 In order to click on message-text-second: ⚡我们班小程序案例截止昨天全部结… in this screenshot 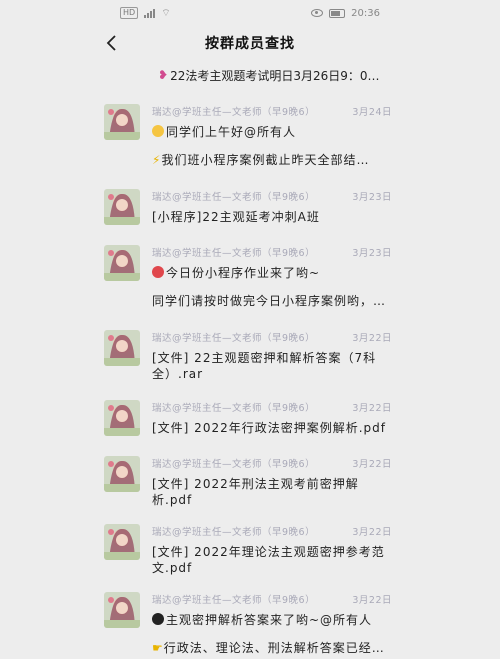, I will do `click(272, 160)`.